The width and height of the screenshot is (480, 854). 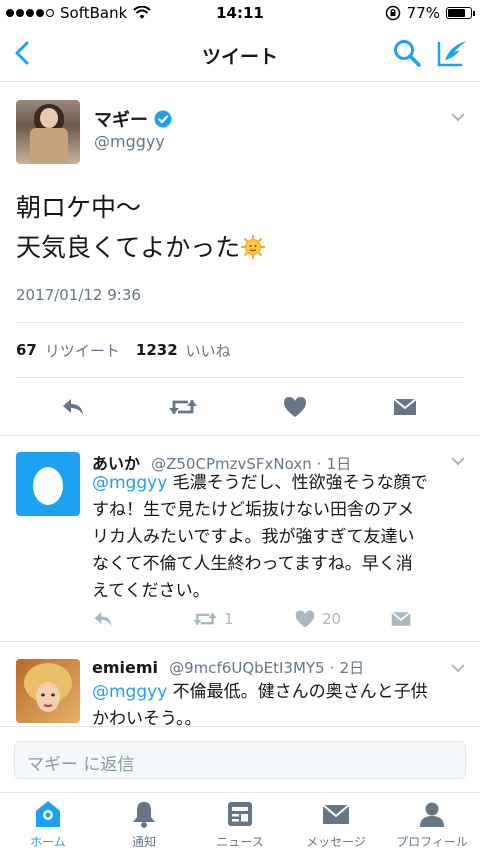 What do you see at coordinates (26, 350) in the screenshot?
I see `retweet-count: 67` at bounding box center [26, 350].